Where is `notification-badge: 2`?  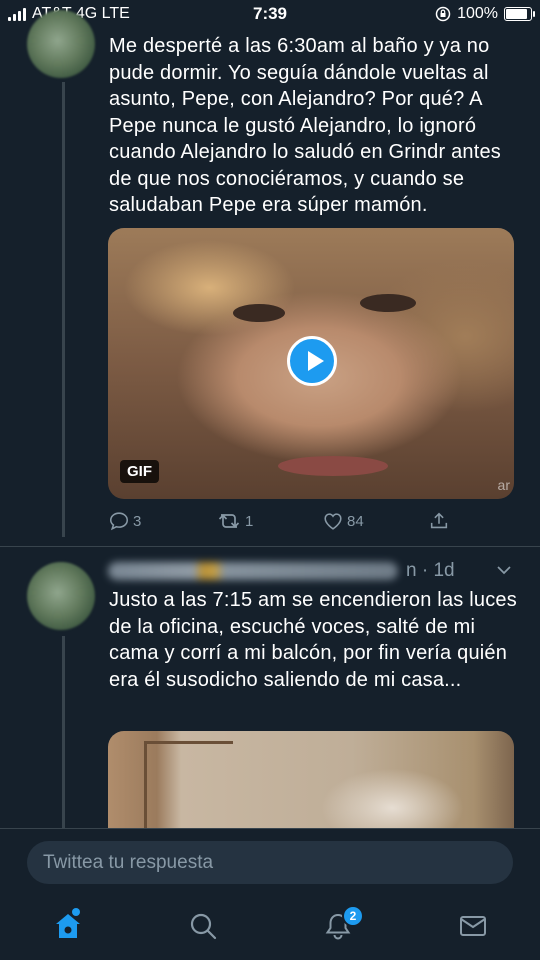 notification-badge: 2 is located at coordinates (353, 916).